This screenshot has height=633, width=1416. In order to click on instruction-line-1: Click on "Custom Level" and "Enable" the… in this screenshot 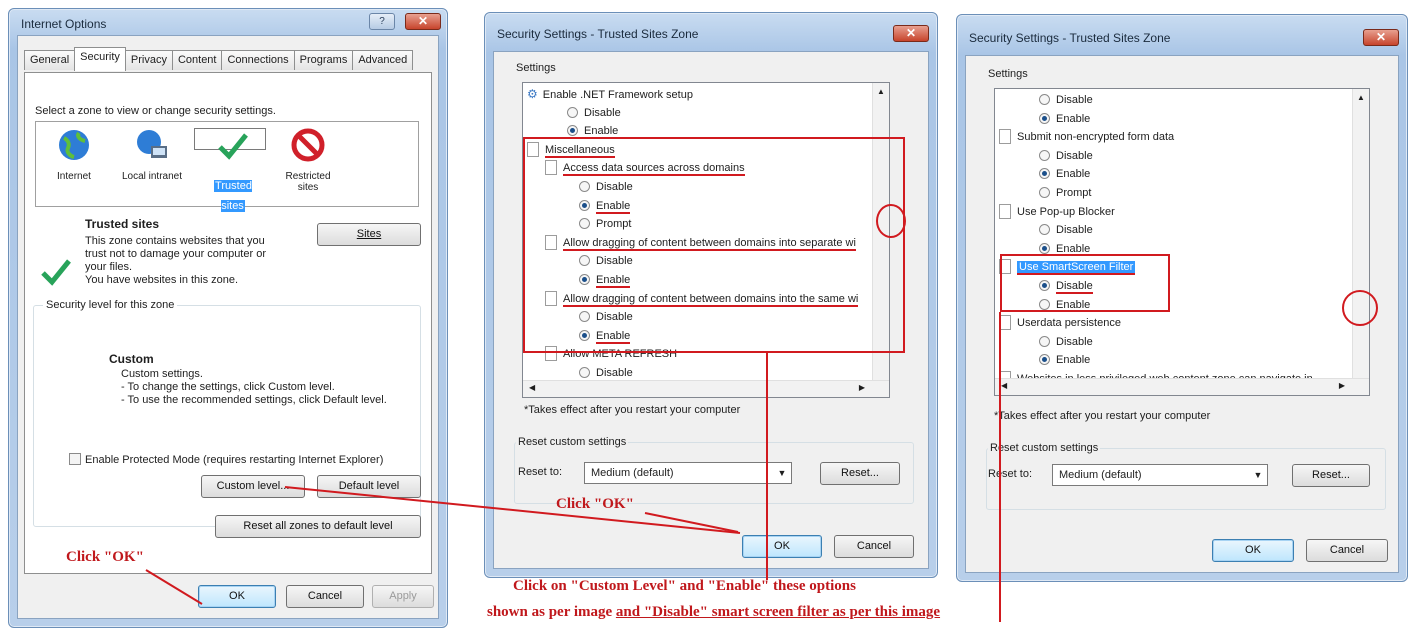, I will do `click(684, 586)`.